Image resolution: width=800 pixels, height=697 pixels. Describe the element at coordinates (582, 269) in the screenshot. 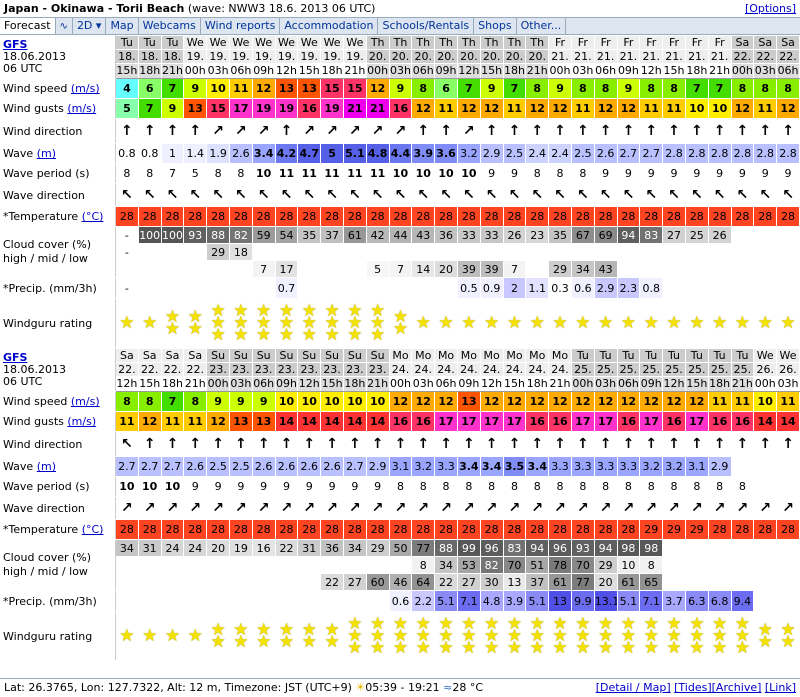

I see `cloud-cell: 34` at that location.